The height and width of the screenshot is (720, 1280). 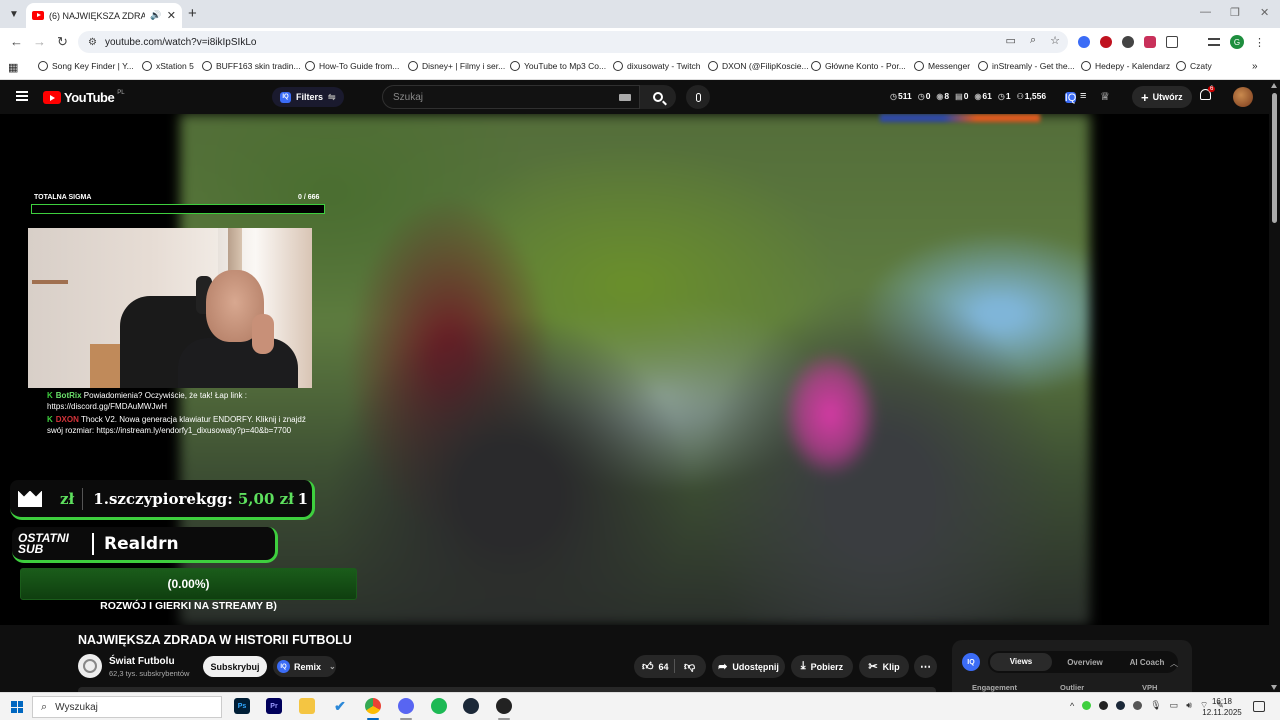 I want to click on collapse-chevron-icon: ︿, so click(x=1174, y=663).